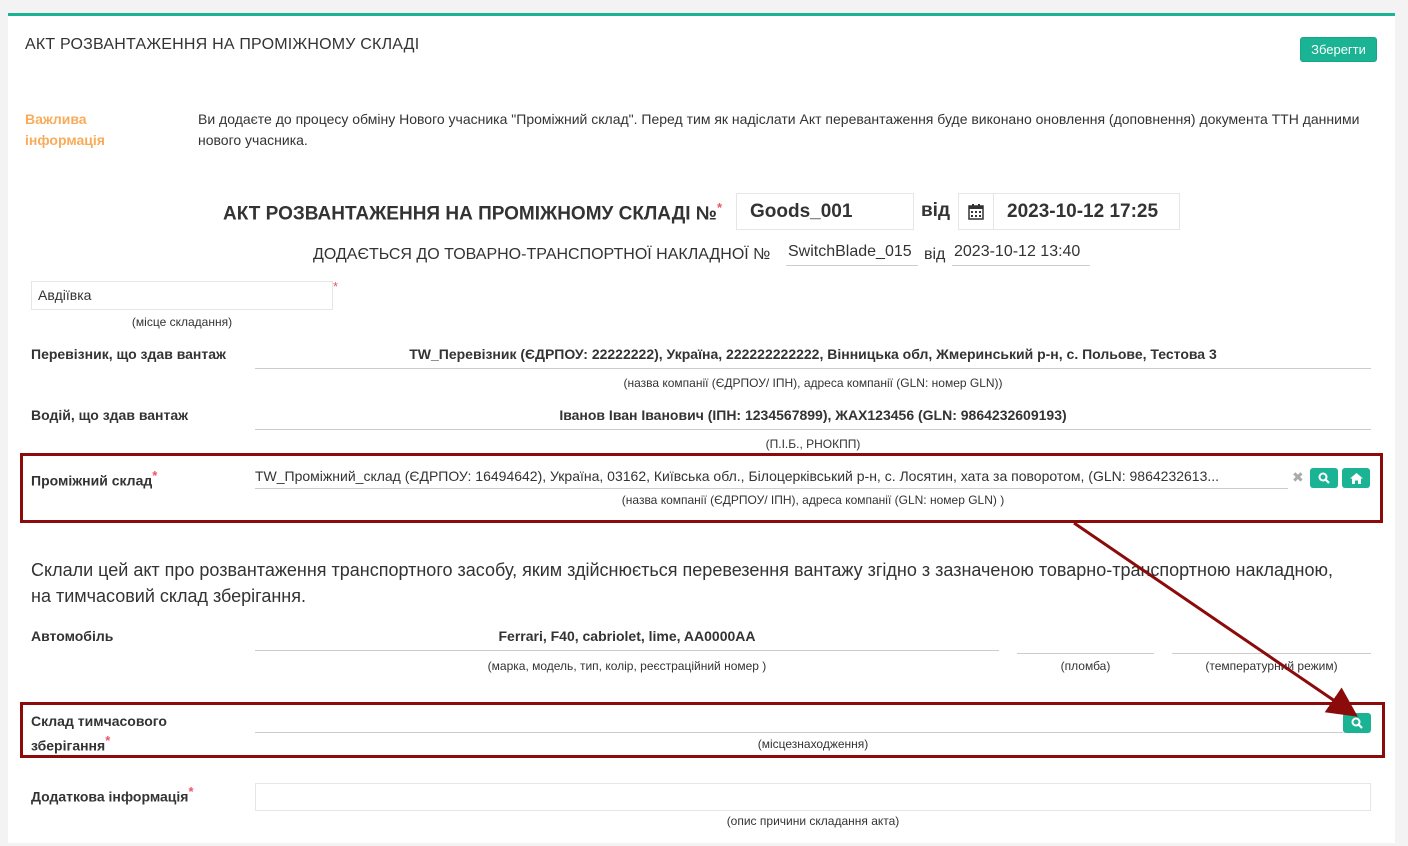 This screenshot has height=846, width=1408. I want to click on storage-search-button, so click(1357, 723).